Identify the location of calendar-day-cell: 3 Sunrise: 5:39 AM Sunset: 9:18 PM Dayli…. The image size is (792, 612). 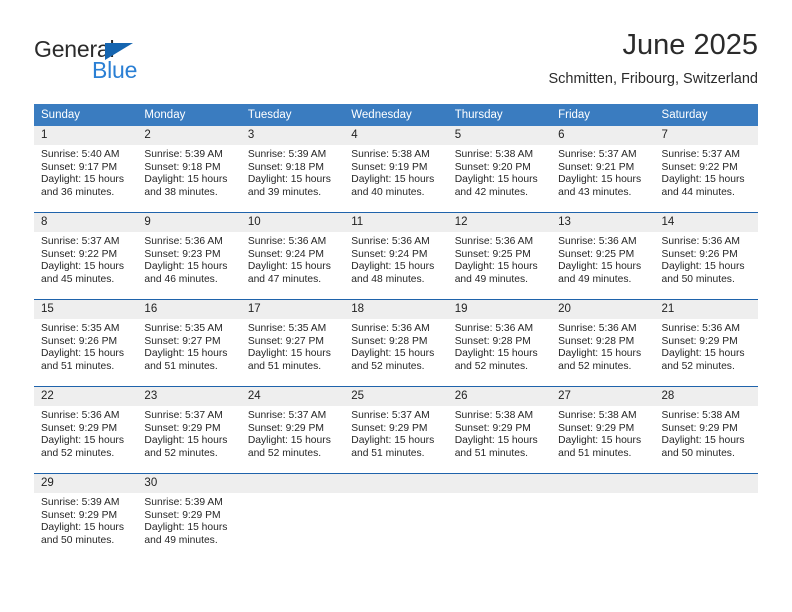
(292, 169).